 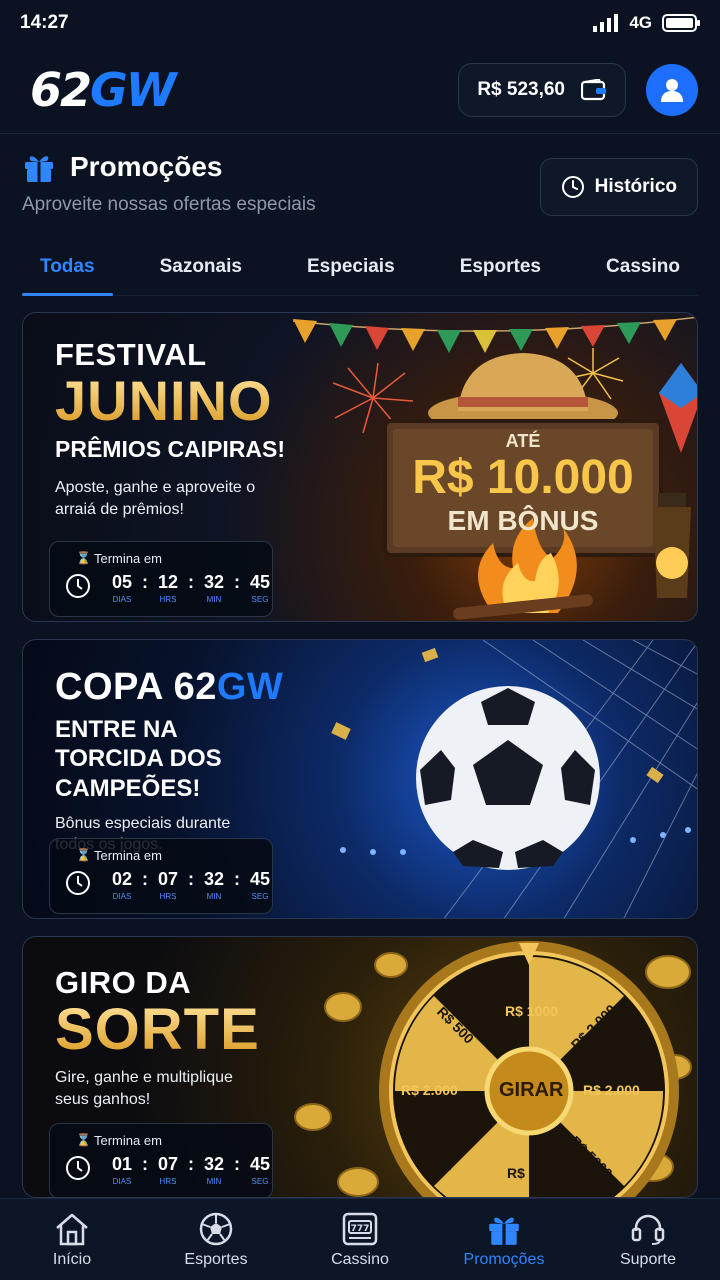 What do you see at coordinates (351, 268) in the screenshot?
I see `tab-especiais: Especiais` at bounding box center [351, 268].